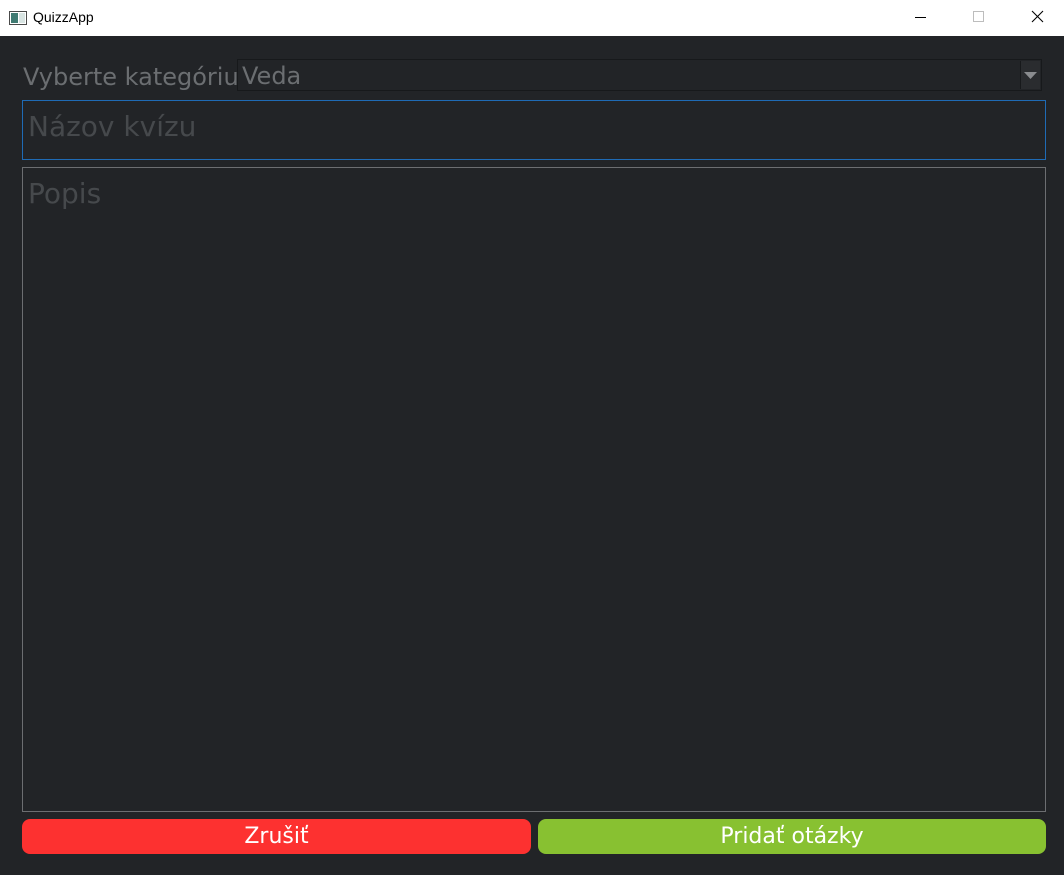  I want to click on description-placeholder: Popis, so click(65, 193).